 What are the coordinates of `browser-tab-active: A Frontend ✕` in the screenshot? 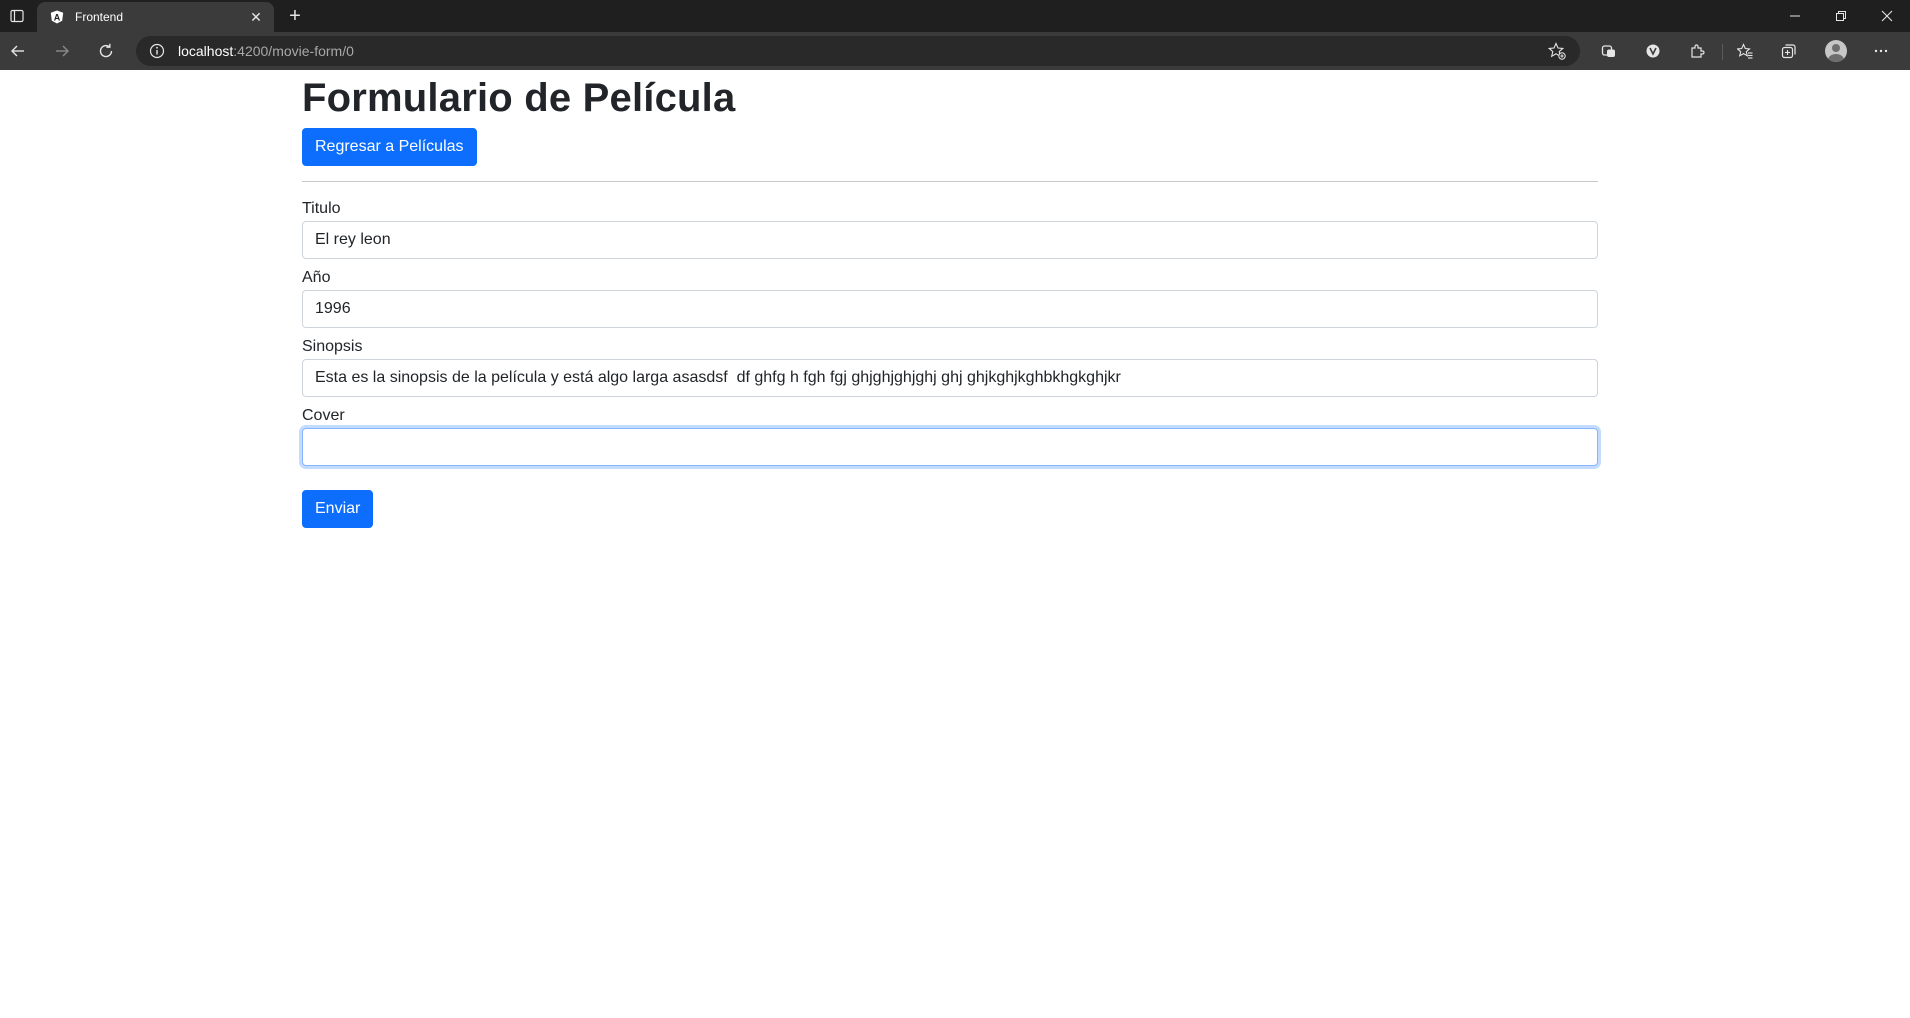 It's located at (155, 17).